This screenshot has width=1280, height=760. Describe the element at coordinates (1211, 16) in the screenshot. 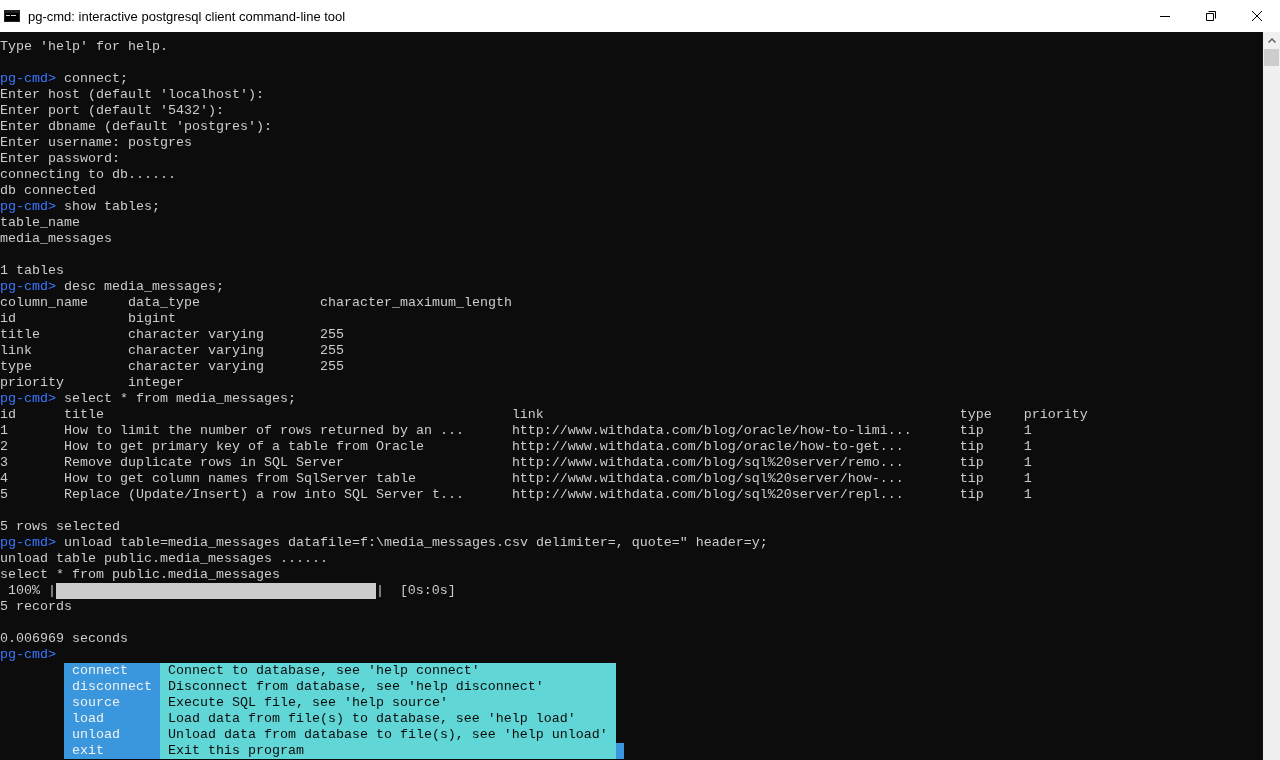

I see `restore-icon` at that location.